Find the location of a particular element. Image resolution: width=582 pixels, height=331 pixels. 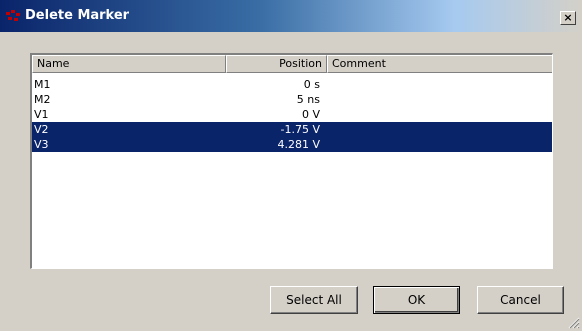

close-button: × is located at coordinates (568, 18).